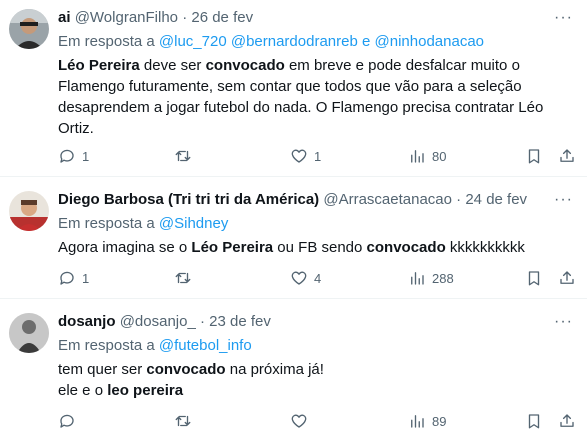  Describe the element at coordinates (193, 41) in the screenshot. I see `mention-link: @luc_720` at that location.